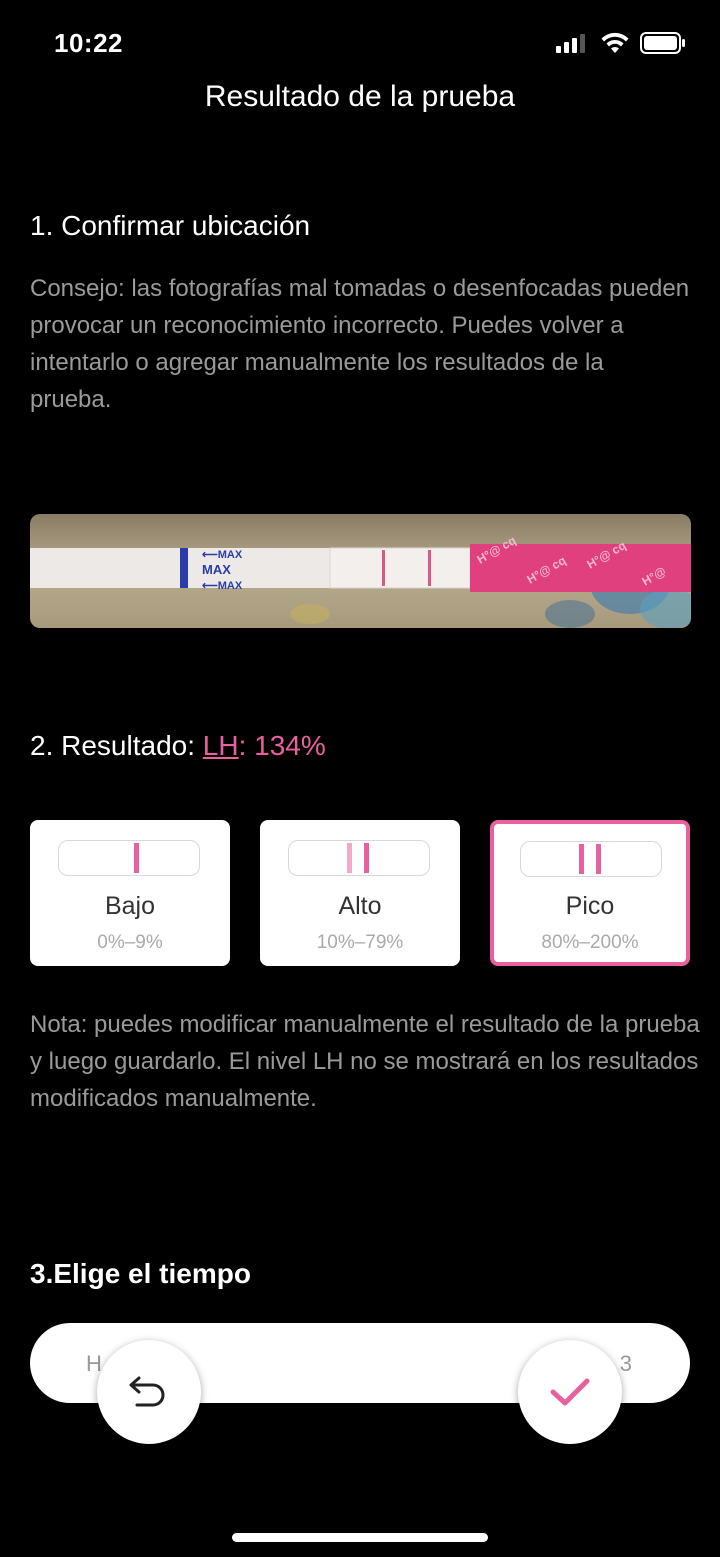 This screenshot has width=720, height=1557. I want to click on result-prefix: 2. Resultado:, so click(116, 745).